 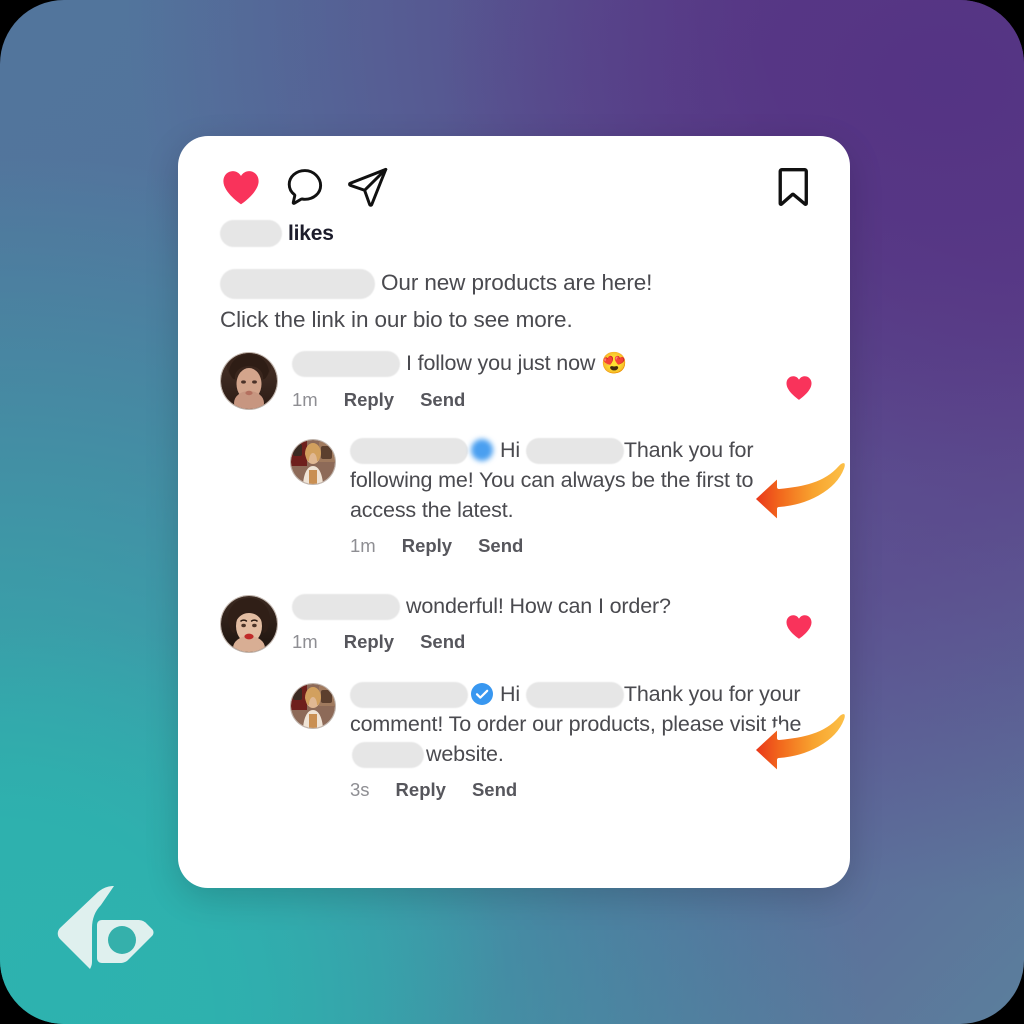 I want to click on send-button-3: Send, so click(x=442, y=642).